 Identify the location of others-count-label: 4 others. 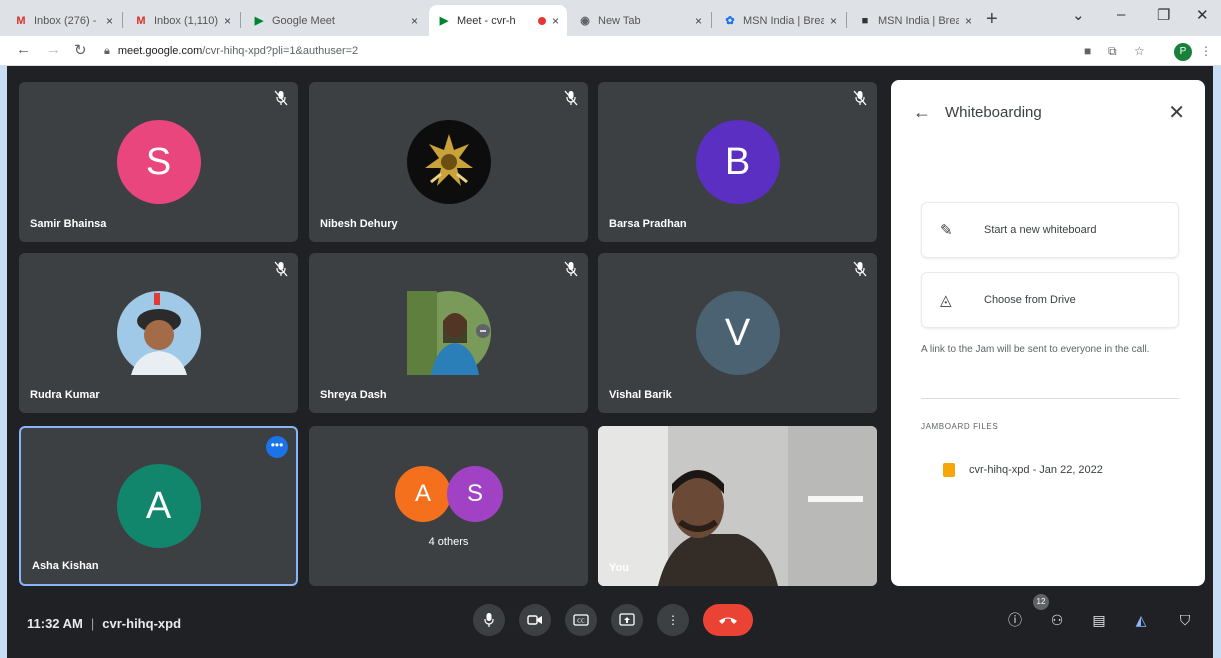
(448, 542).